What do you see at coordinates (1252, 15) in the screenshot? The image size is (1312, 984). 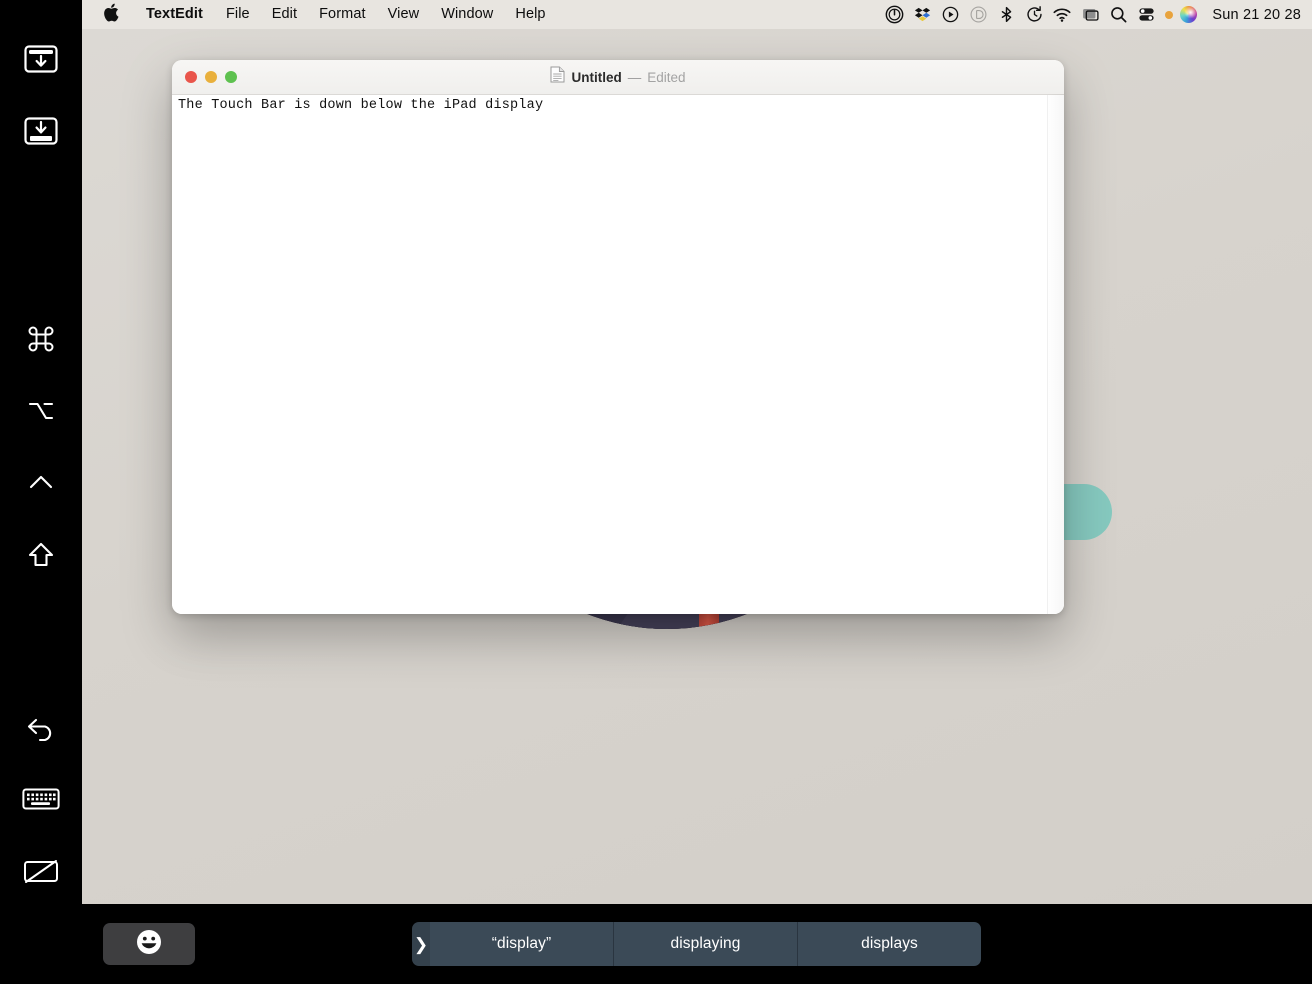 I see `menu-bar-clock: Sun 21 20 28` at bounding box center [1252, 15].